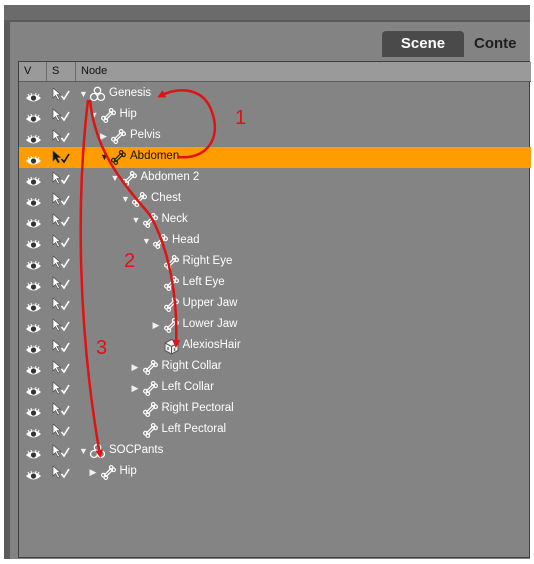 The image size is (534, 564). I want to click on tree-row: ▼ Abdomen 2, so click(275, 178).